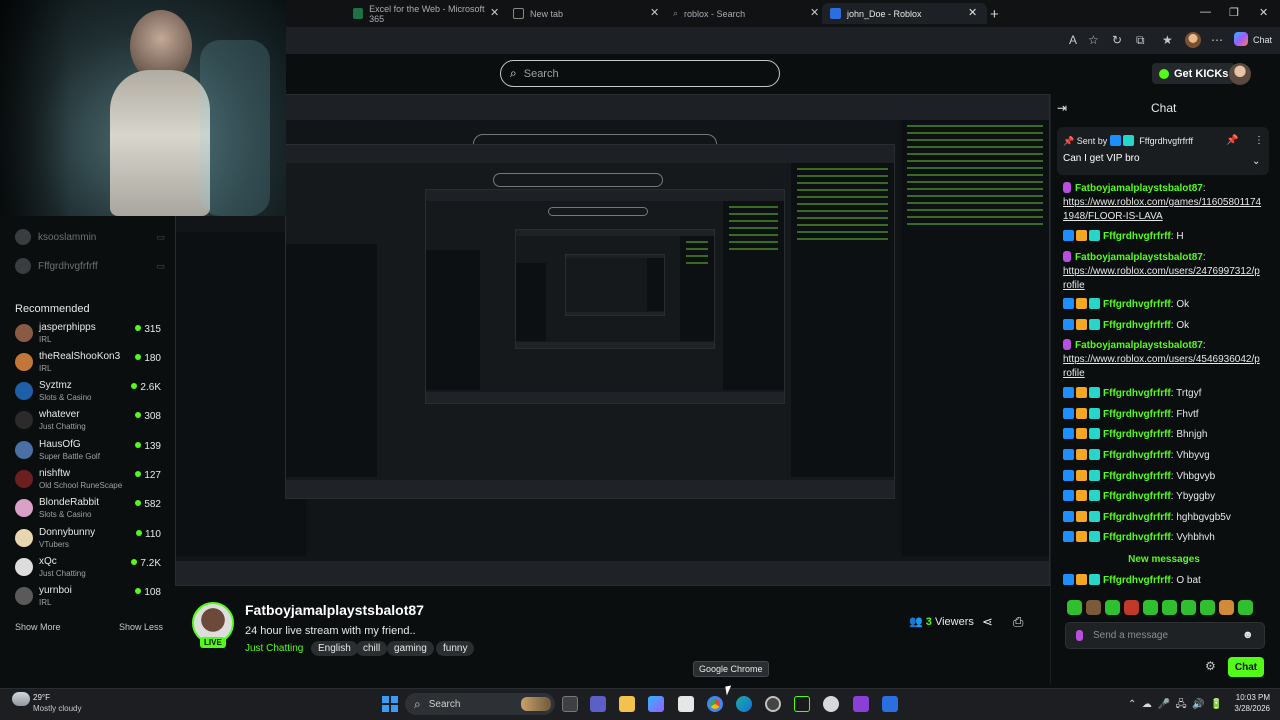 Image resolution: width=1280 pixels, height=720 pixels. Describe the element at coordinates (88, 509) in the screenshot. I see `sidebar-item-blonderabbit: BlondeRabbit Slots & Casino 582` at that location.